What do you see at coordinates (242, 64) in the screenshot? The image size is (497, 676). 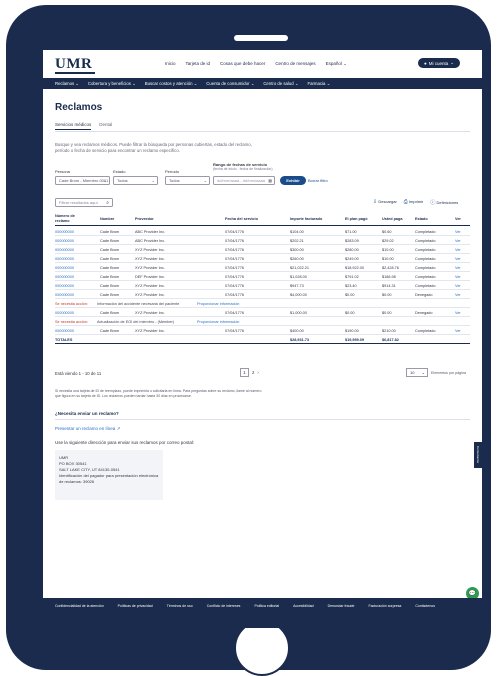 I see `top-link-todo: Cosas que debe hacer` at bounding box center [242, 64].